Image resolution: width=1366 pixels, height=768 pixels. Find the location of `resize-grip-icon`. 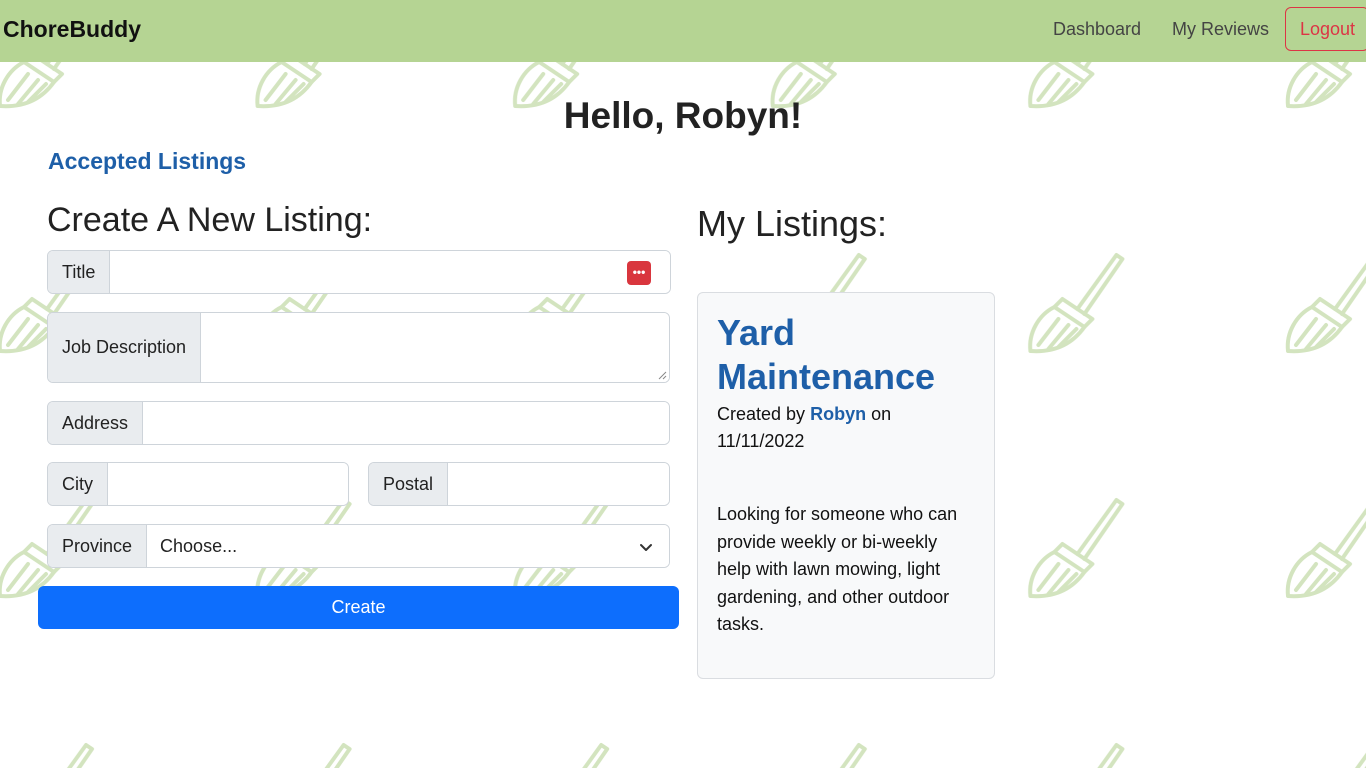

resize-grip-icon is located at coordinates (662, 375).